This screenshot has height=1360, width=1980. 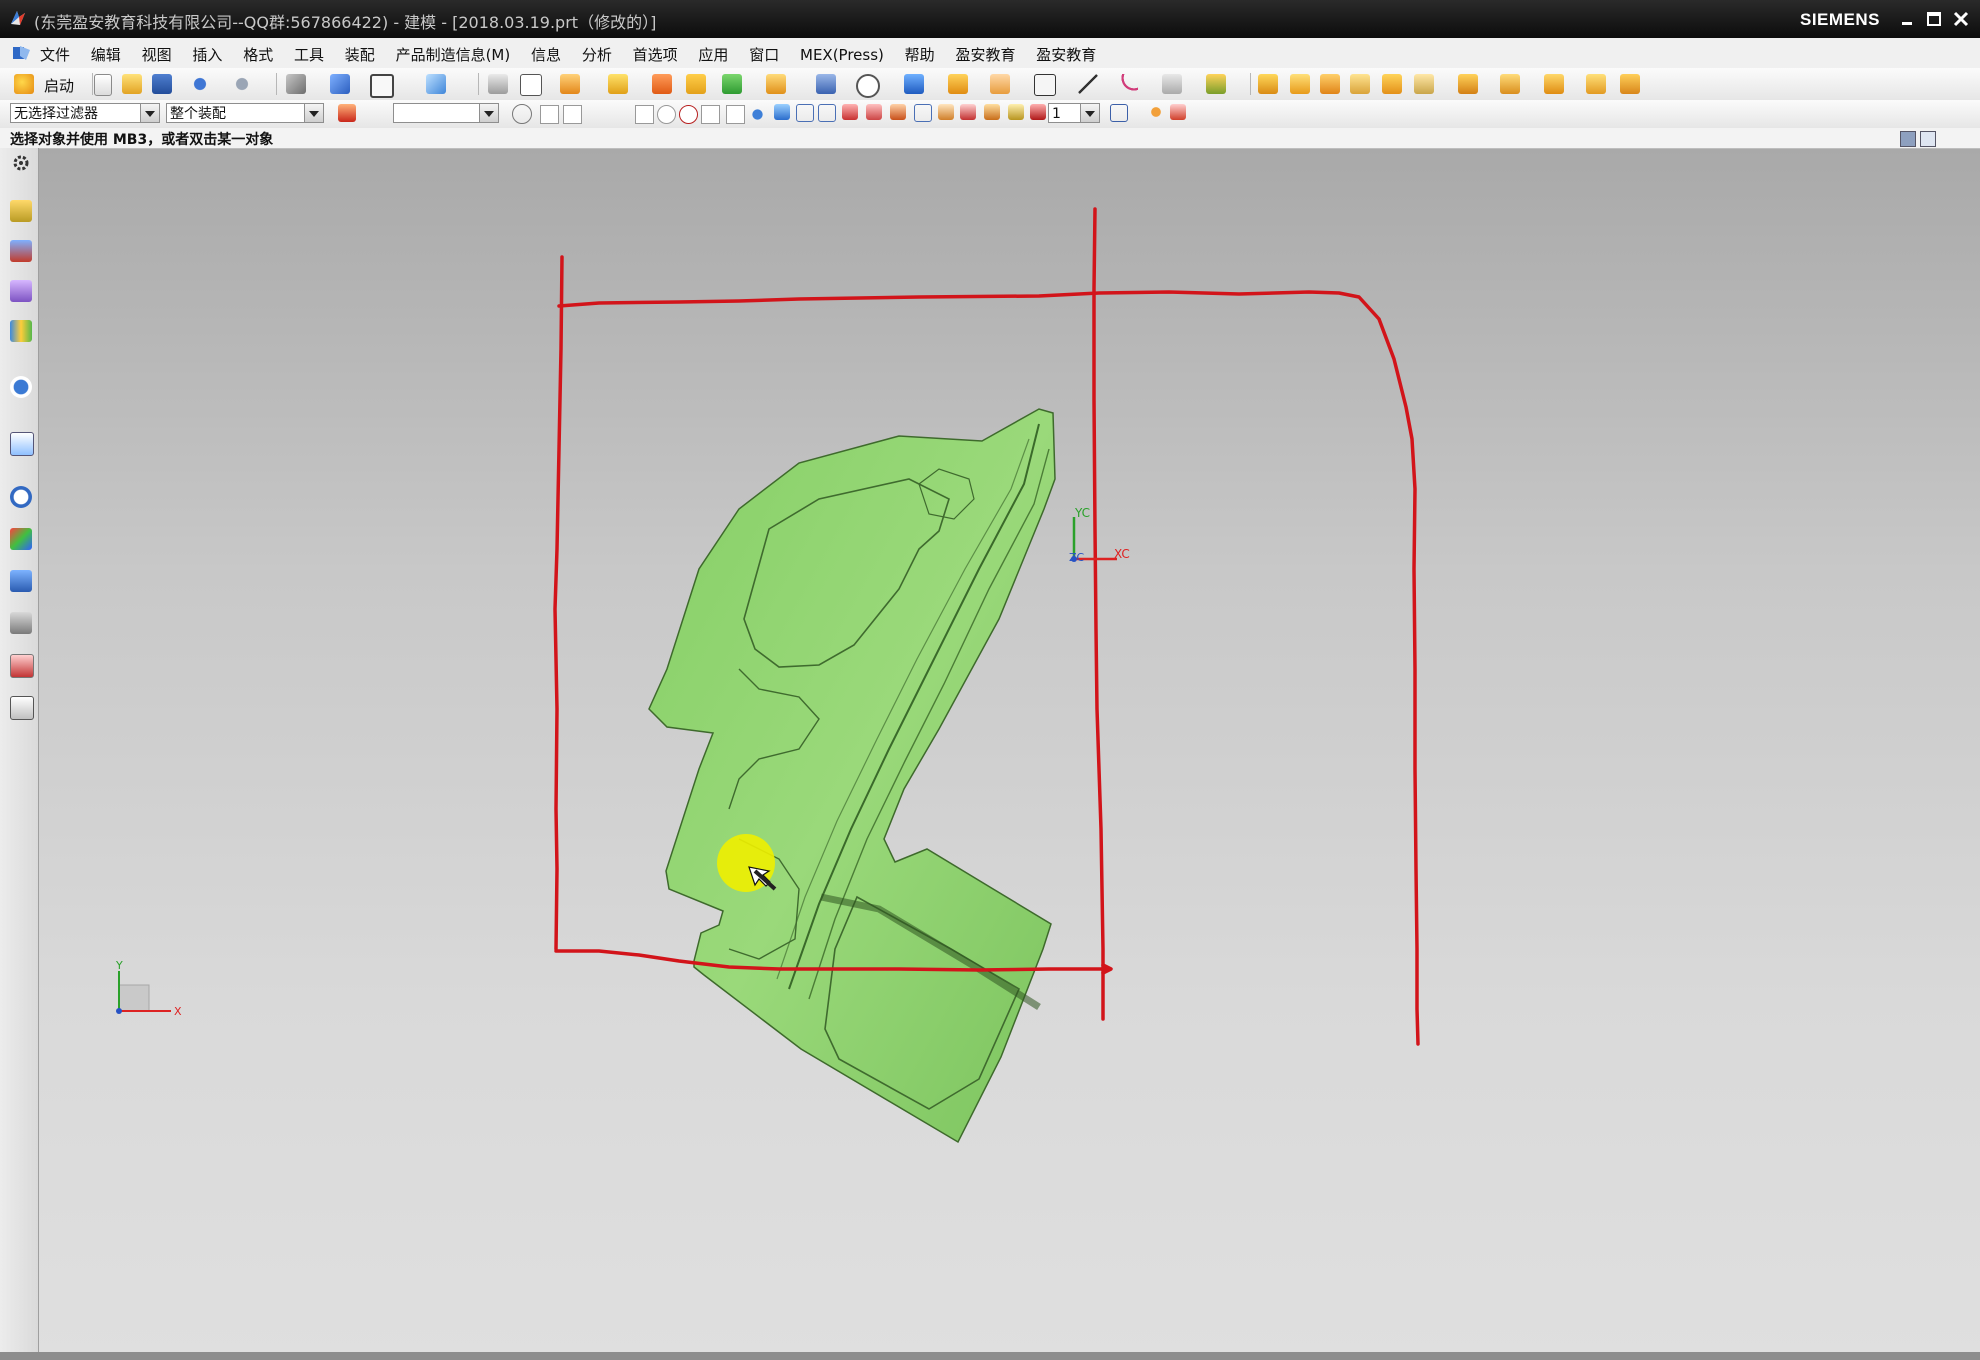 What do you see at coordinates (1630, 84) in the screenshot?
I see `mold-tool-11-icon` at bounding box center [1630, 84].